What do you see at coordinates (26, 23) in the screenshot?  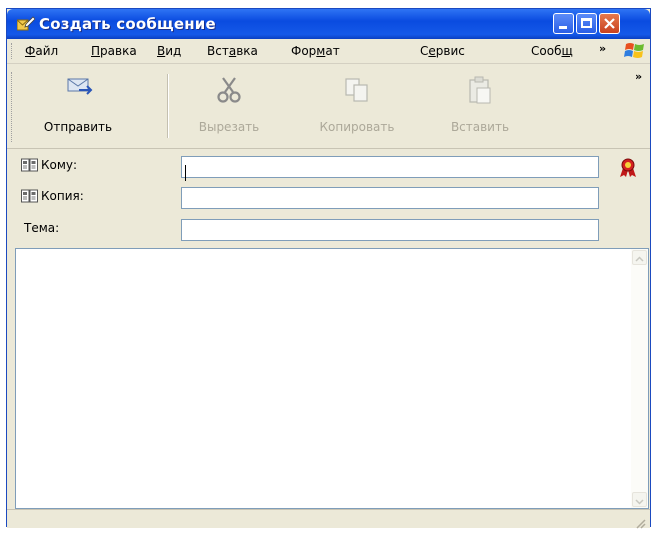 I see `compose-window-icon` at bounding box center [26, 23].